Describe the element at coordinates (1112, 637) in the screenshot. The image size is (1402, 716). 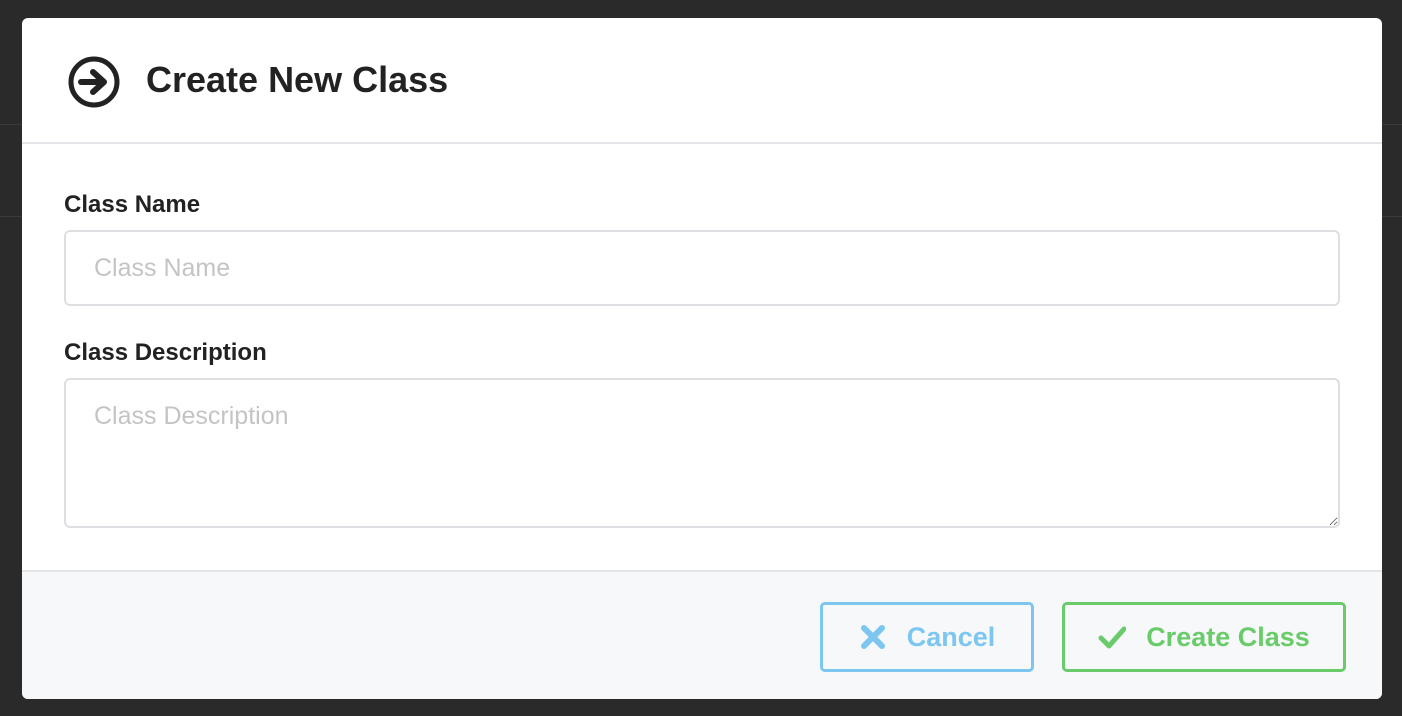
I see `checkmark-icon` at that location.